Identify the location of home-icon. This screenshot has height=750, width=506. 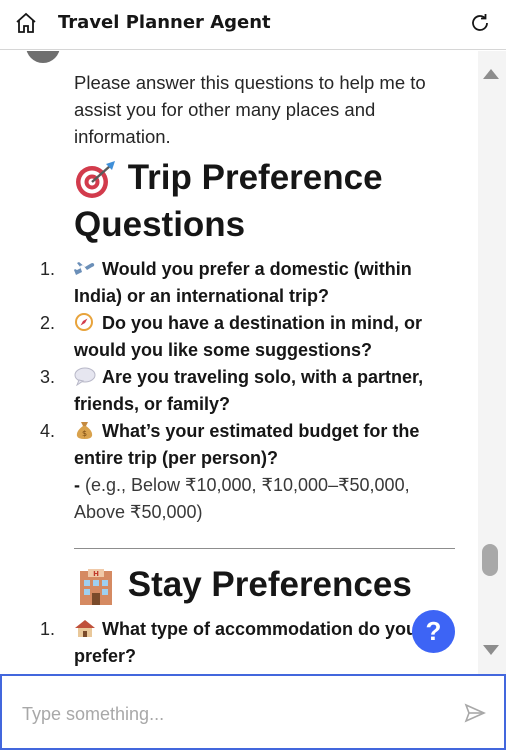
(26, 23).